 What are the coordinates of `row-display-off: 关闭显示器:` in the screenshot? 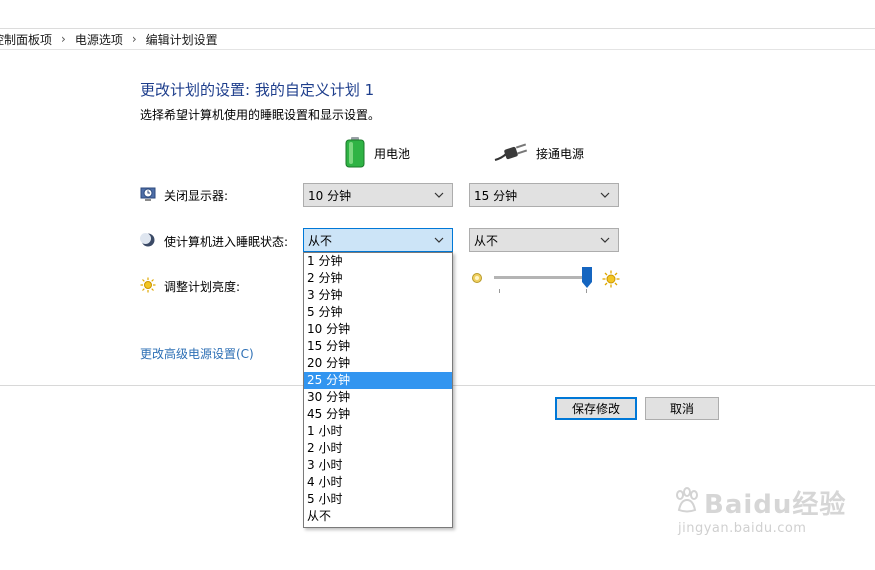 It's located at (184, 195).